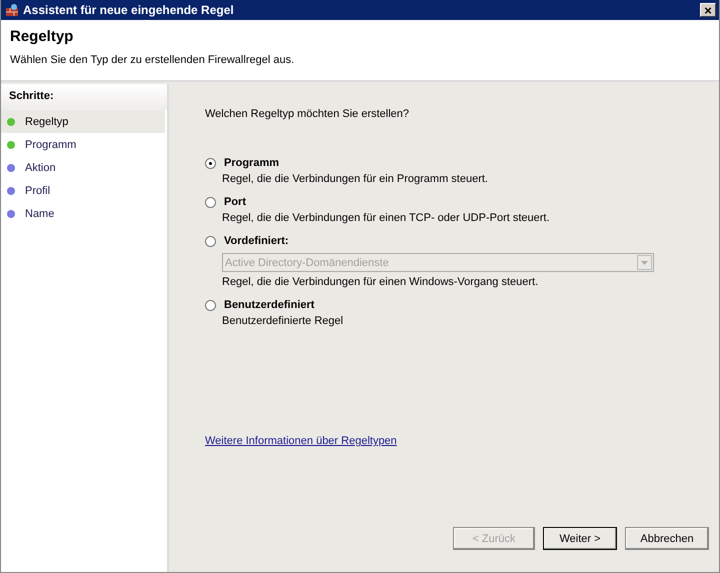 This screenshot has width=720, height=573. What do you see at coordinates (83, 144) in the screenshot?
I see `step-item: Programm` at bounding box center [83, 144].